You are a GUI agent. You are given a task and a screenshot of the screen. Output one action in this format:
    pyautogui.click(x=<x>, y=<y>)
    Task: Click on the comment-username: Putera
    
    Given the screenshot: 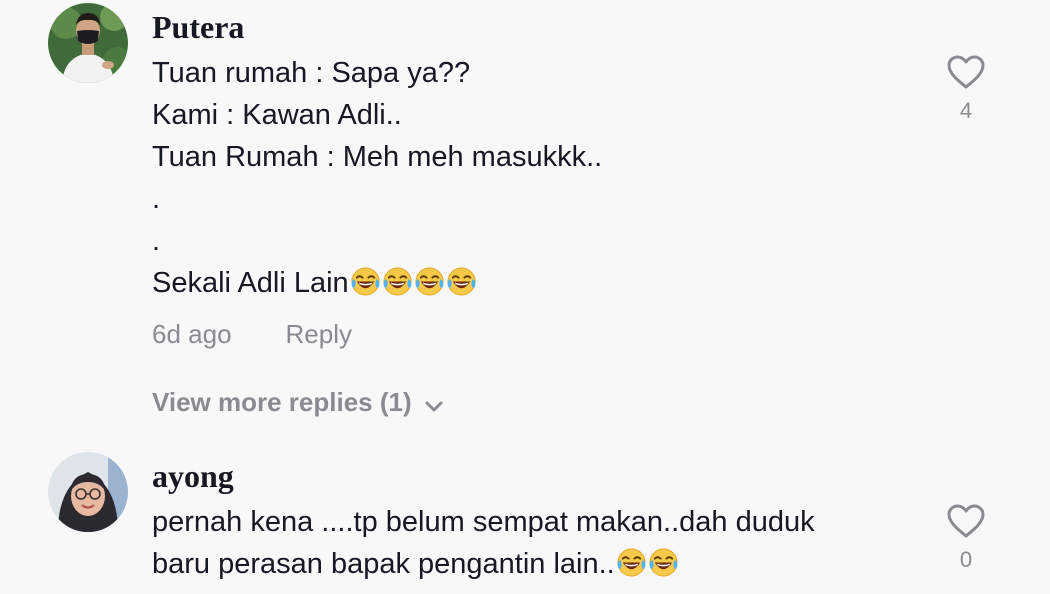 What is the action you would take?
    pyautogui.click(x=198, y=27)
    